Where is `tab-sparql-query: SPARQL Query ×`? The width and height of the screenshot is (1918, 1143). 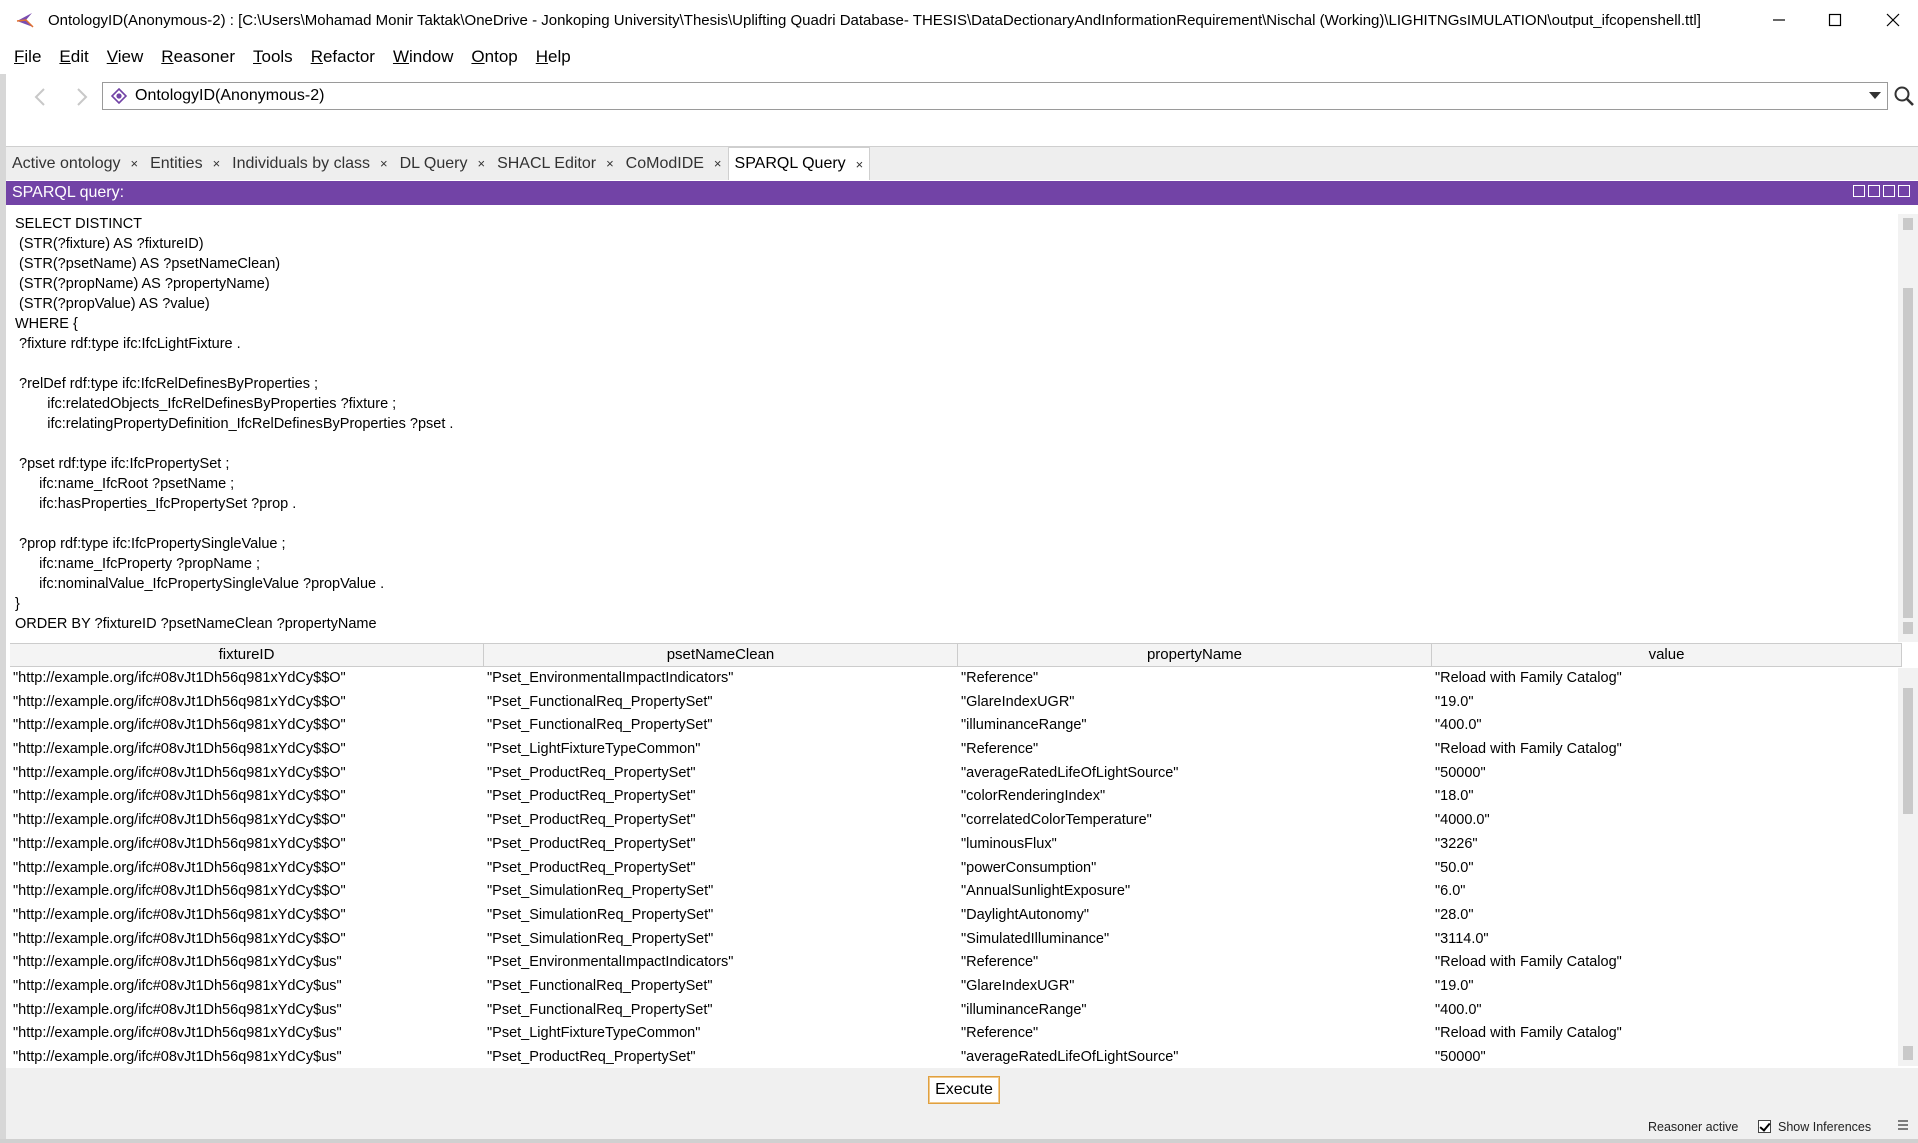
tab-sparql-query: SPARQL Query × is located at coordinates (799, 163).